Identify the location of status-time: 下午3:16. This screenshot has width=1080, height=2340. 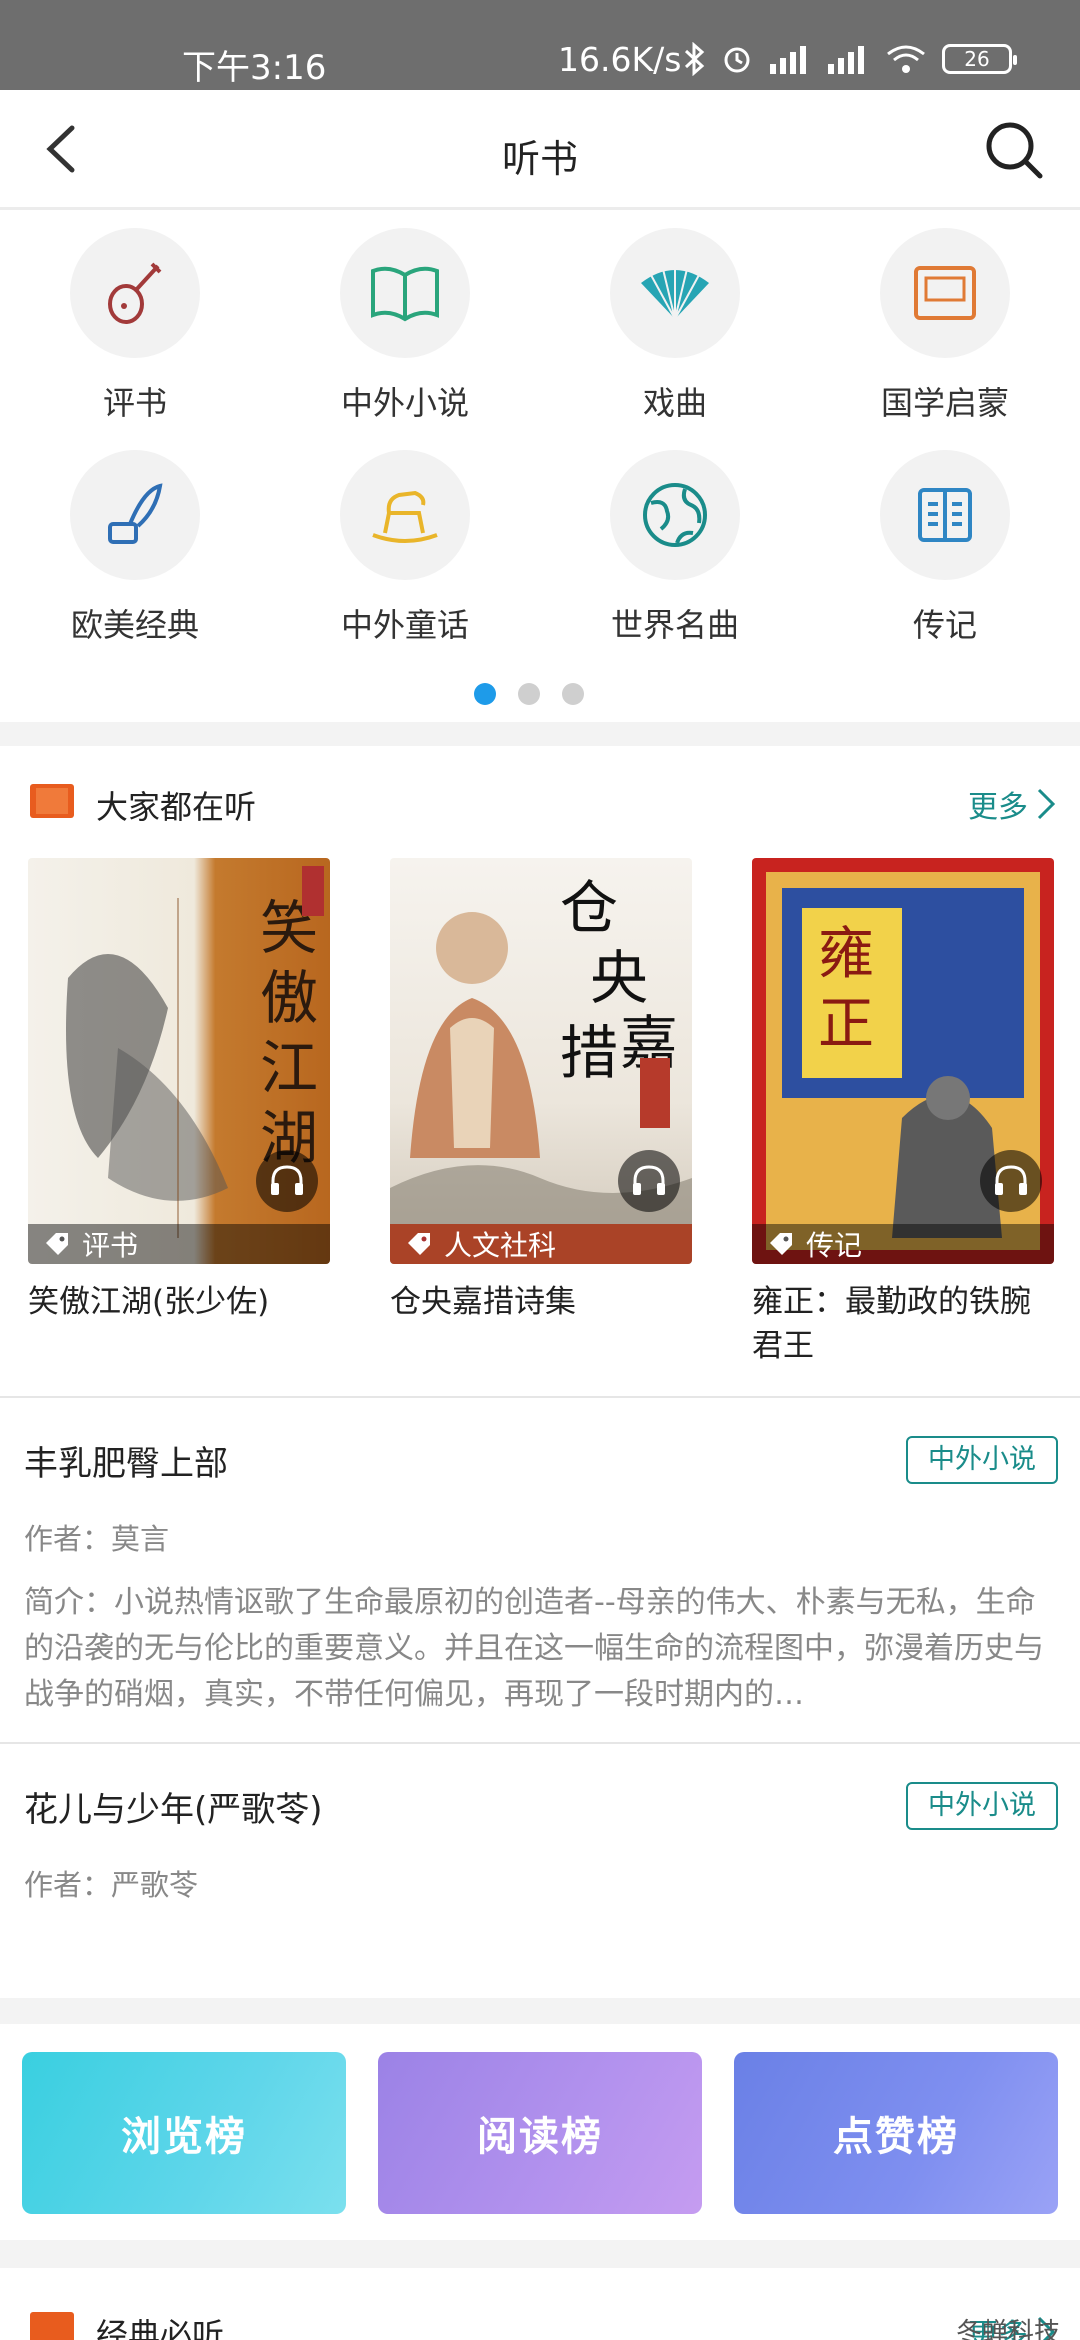
(254, 68).